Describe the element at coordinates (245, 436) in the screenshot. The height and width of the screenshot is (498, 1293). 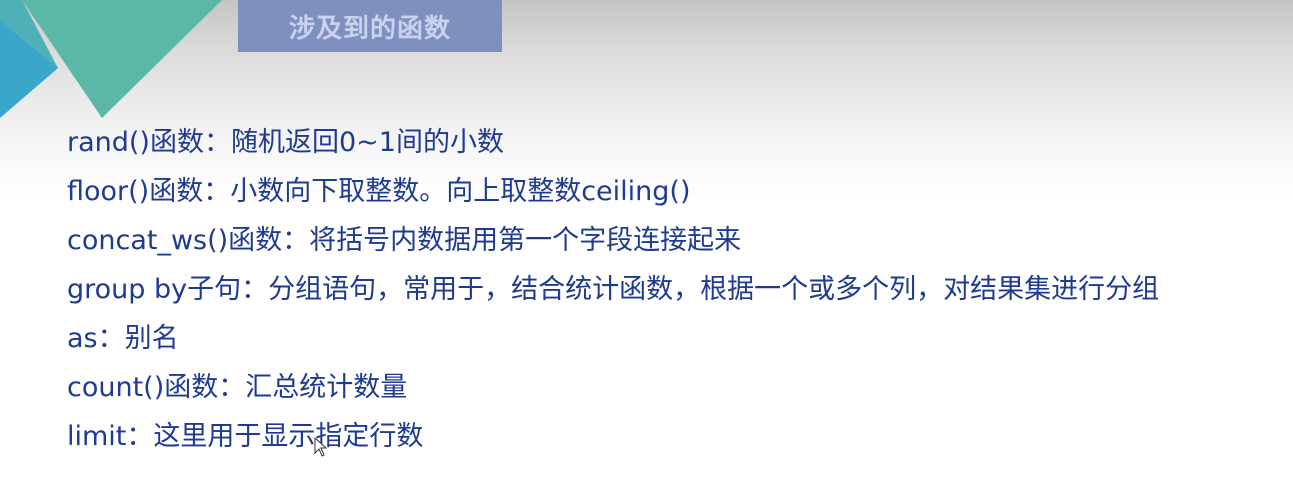
I see `list-item: limit：这里用于显示指定行数` at that location.